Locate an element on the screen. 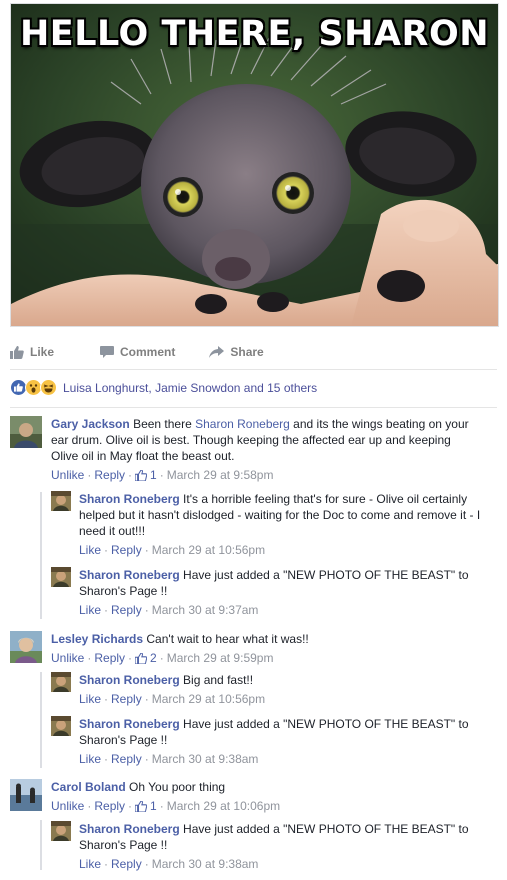  comment-meta: Like · Reply · March 30 at 9:37am is located at coordinates (169, 610).